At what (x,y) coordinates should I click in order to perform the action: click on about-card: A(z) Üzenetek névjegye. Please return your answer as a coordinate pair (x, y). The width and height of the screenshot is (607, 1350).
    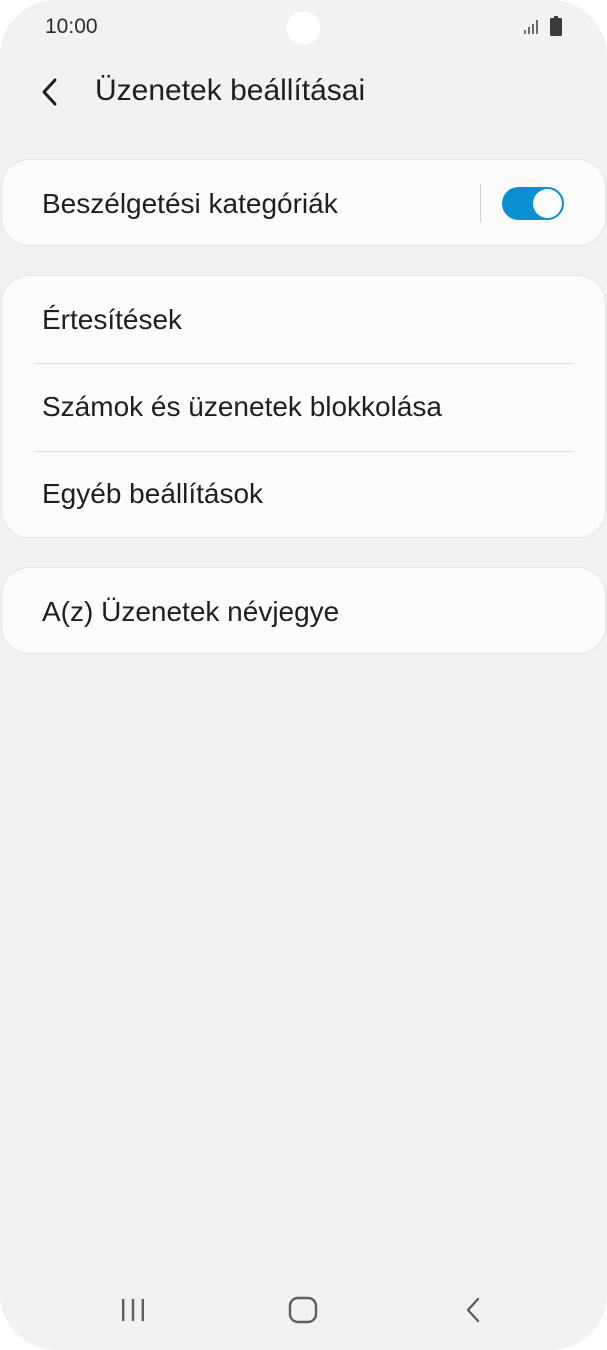
    Looking at the image, I should click on (303, 610).